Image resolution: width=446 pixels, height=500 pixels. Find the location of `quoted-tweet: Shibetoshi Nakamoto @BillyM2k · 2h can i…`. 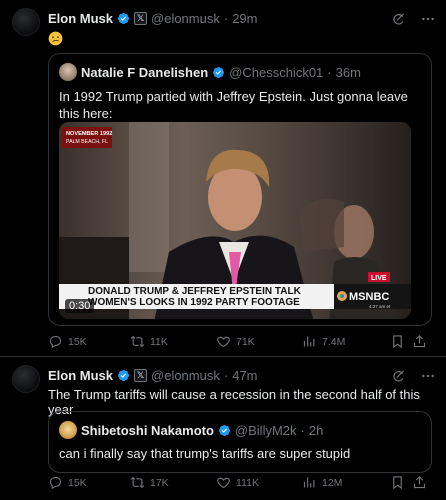

quoted-tweet: Shibetoshi Nakamoto @BillyM2k · 2h can i… is located at coordinates (240, 442).